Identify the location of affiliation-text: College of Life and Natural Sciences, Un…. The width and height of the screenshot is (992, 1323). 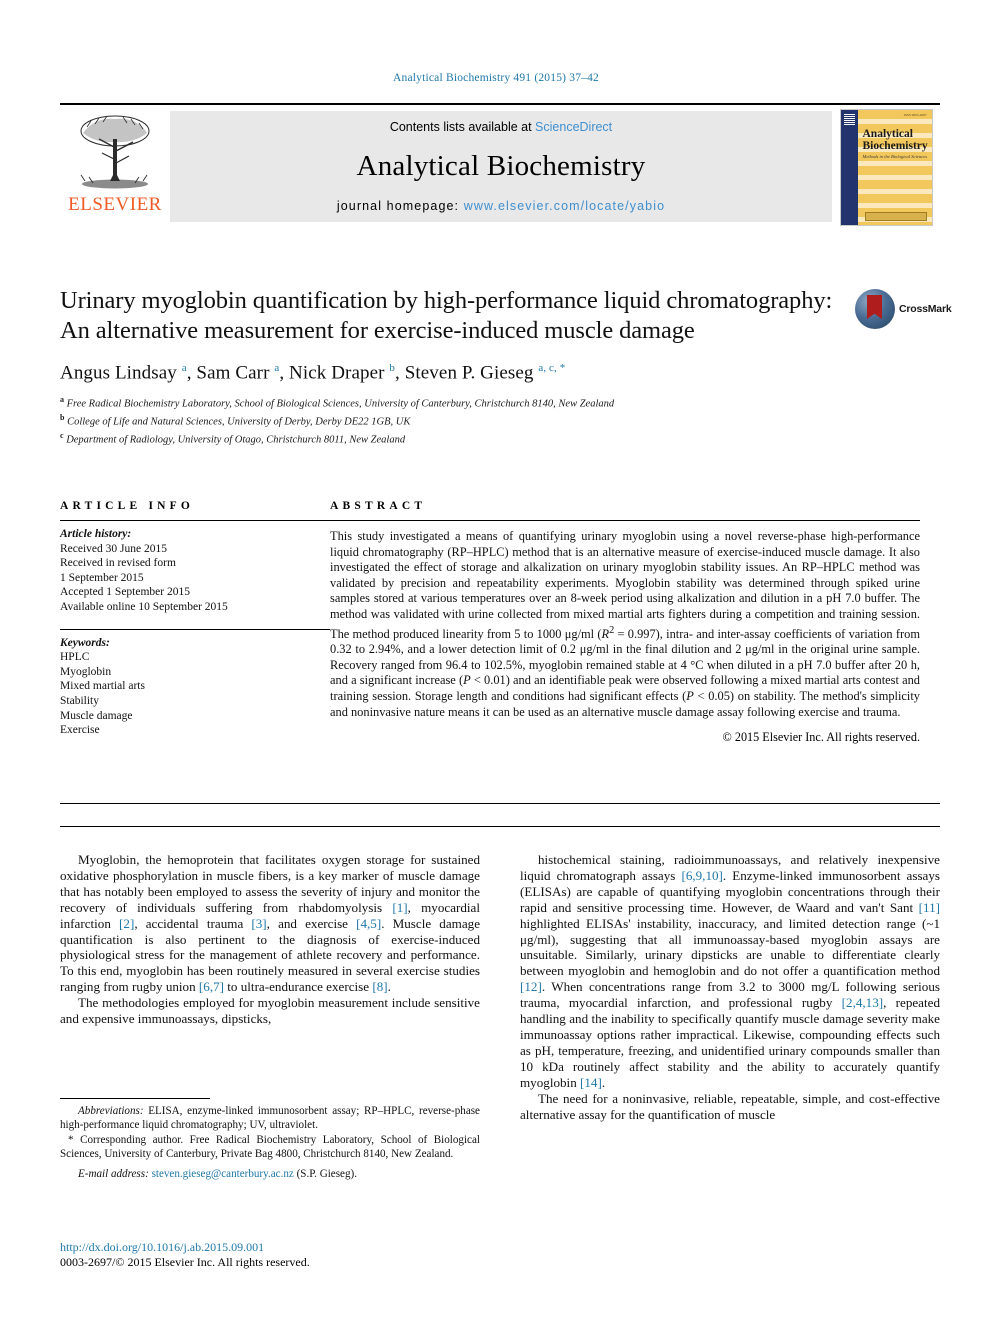
(239, 422).